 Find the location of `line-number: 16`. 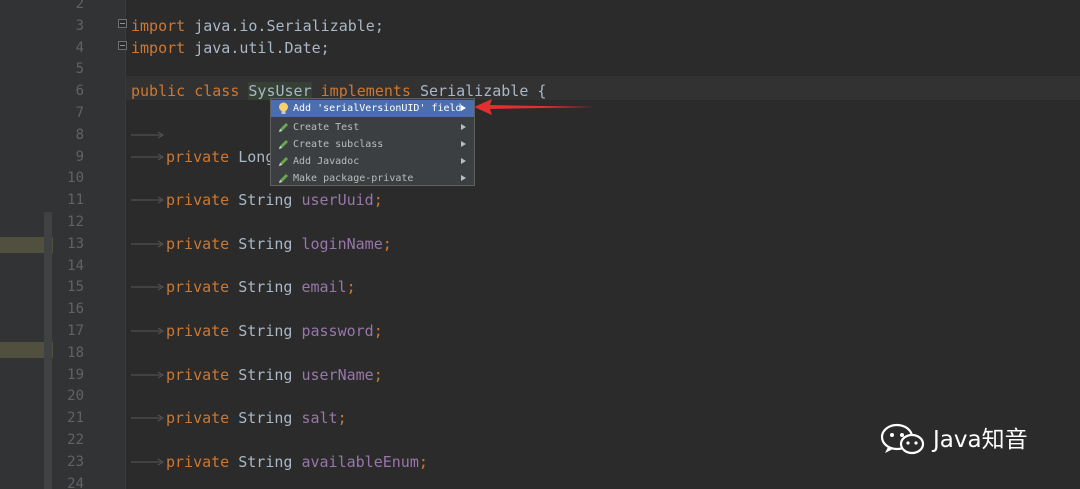

line-number: 16 is located at coordinates (75, 309).